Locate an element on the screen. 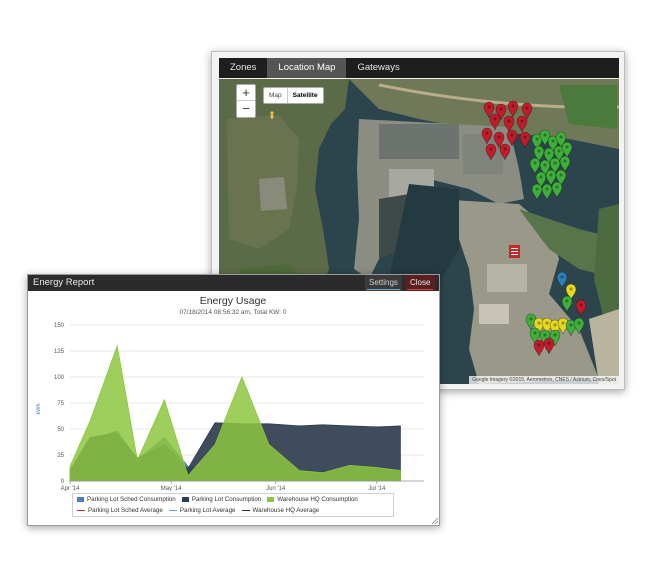 This screenshot has height=575, width=650. y-tick-label: 150 is located at coordinates (59, 326).